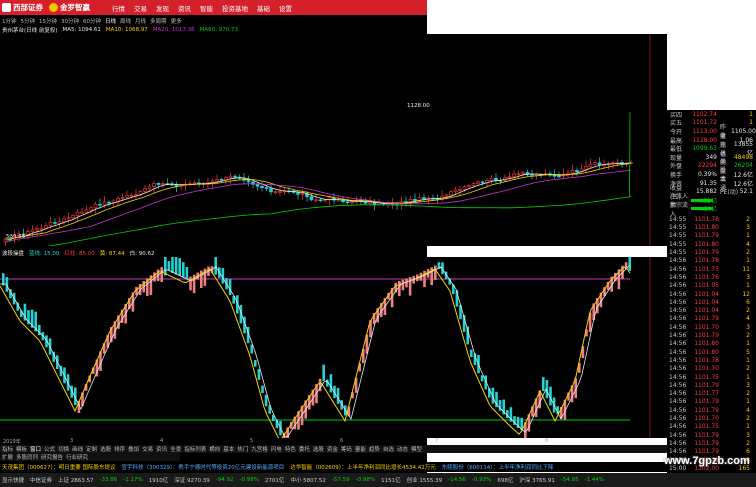  What do you see at coordinates (27, 457) in the screenshot?
I see `extension-tab: 多股同列` at bounding box center [27, 457].